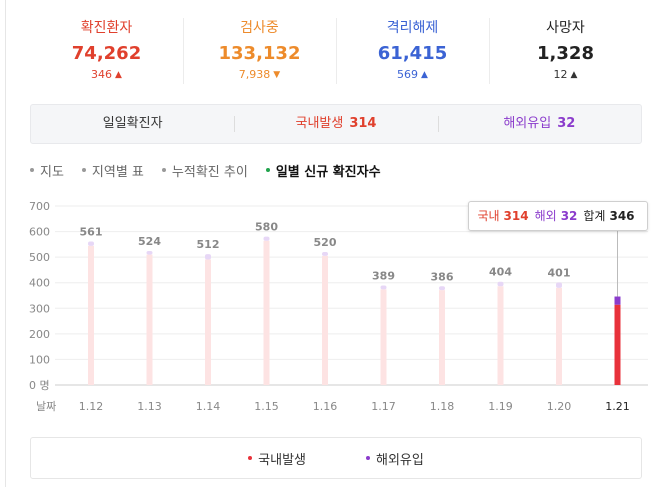 The height and width of the screenshot is (487, 666). Describe the element at coordinates (208, 406) in the screenshot. I see `x-tick-label: 1.14` at that location.